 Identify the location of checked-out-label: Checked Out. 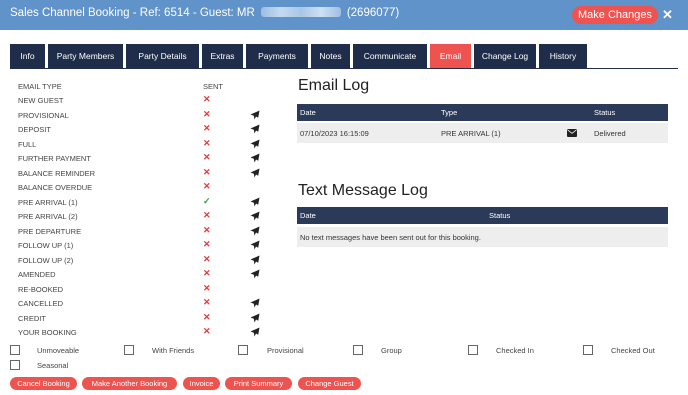
(633, 350).